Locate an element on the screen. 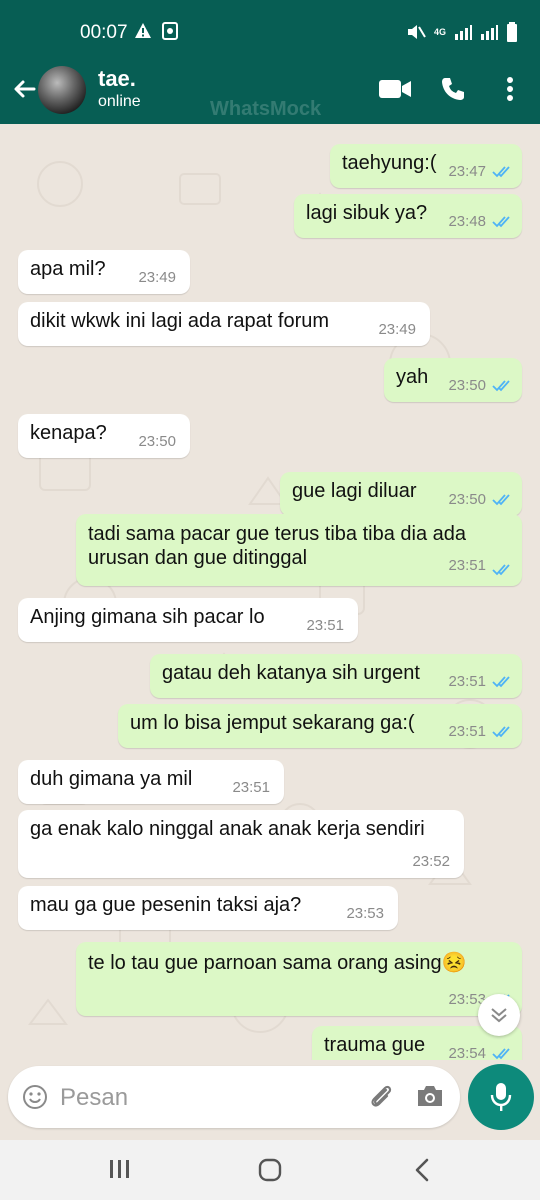 The width and height of the screenshot is (540, 1200). message-text: lagi sibuk ya? is located at coordinates (367, 213).